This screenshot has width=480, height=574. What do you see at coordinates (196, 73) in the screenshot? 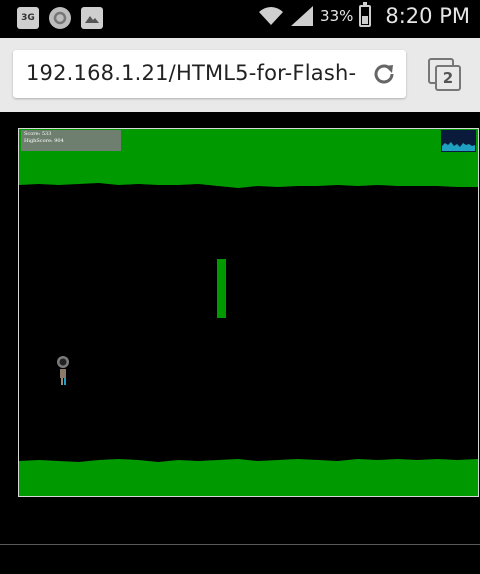
I see `url-text: 192.168.1.21/HTML5-for-Flash-` at bounding box center [196, 73].